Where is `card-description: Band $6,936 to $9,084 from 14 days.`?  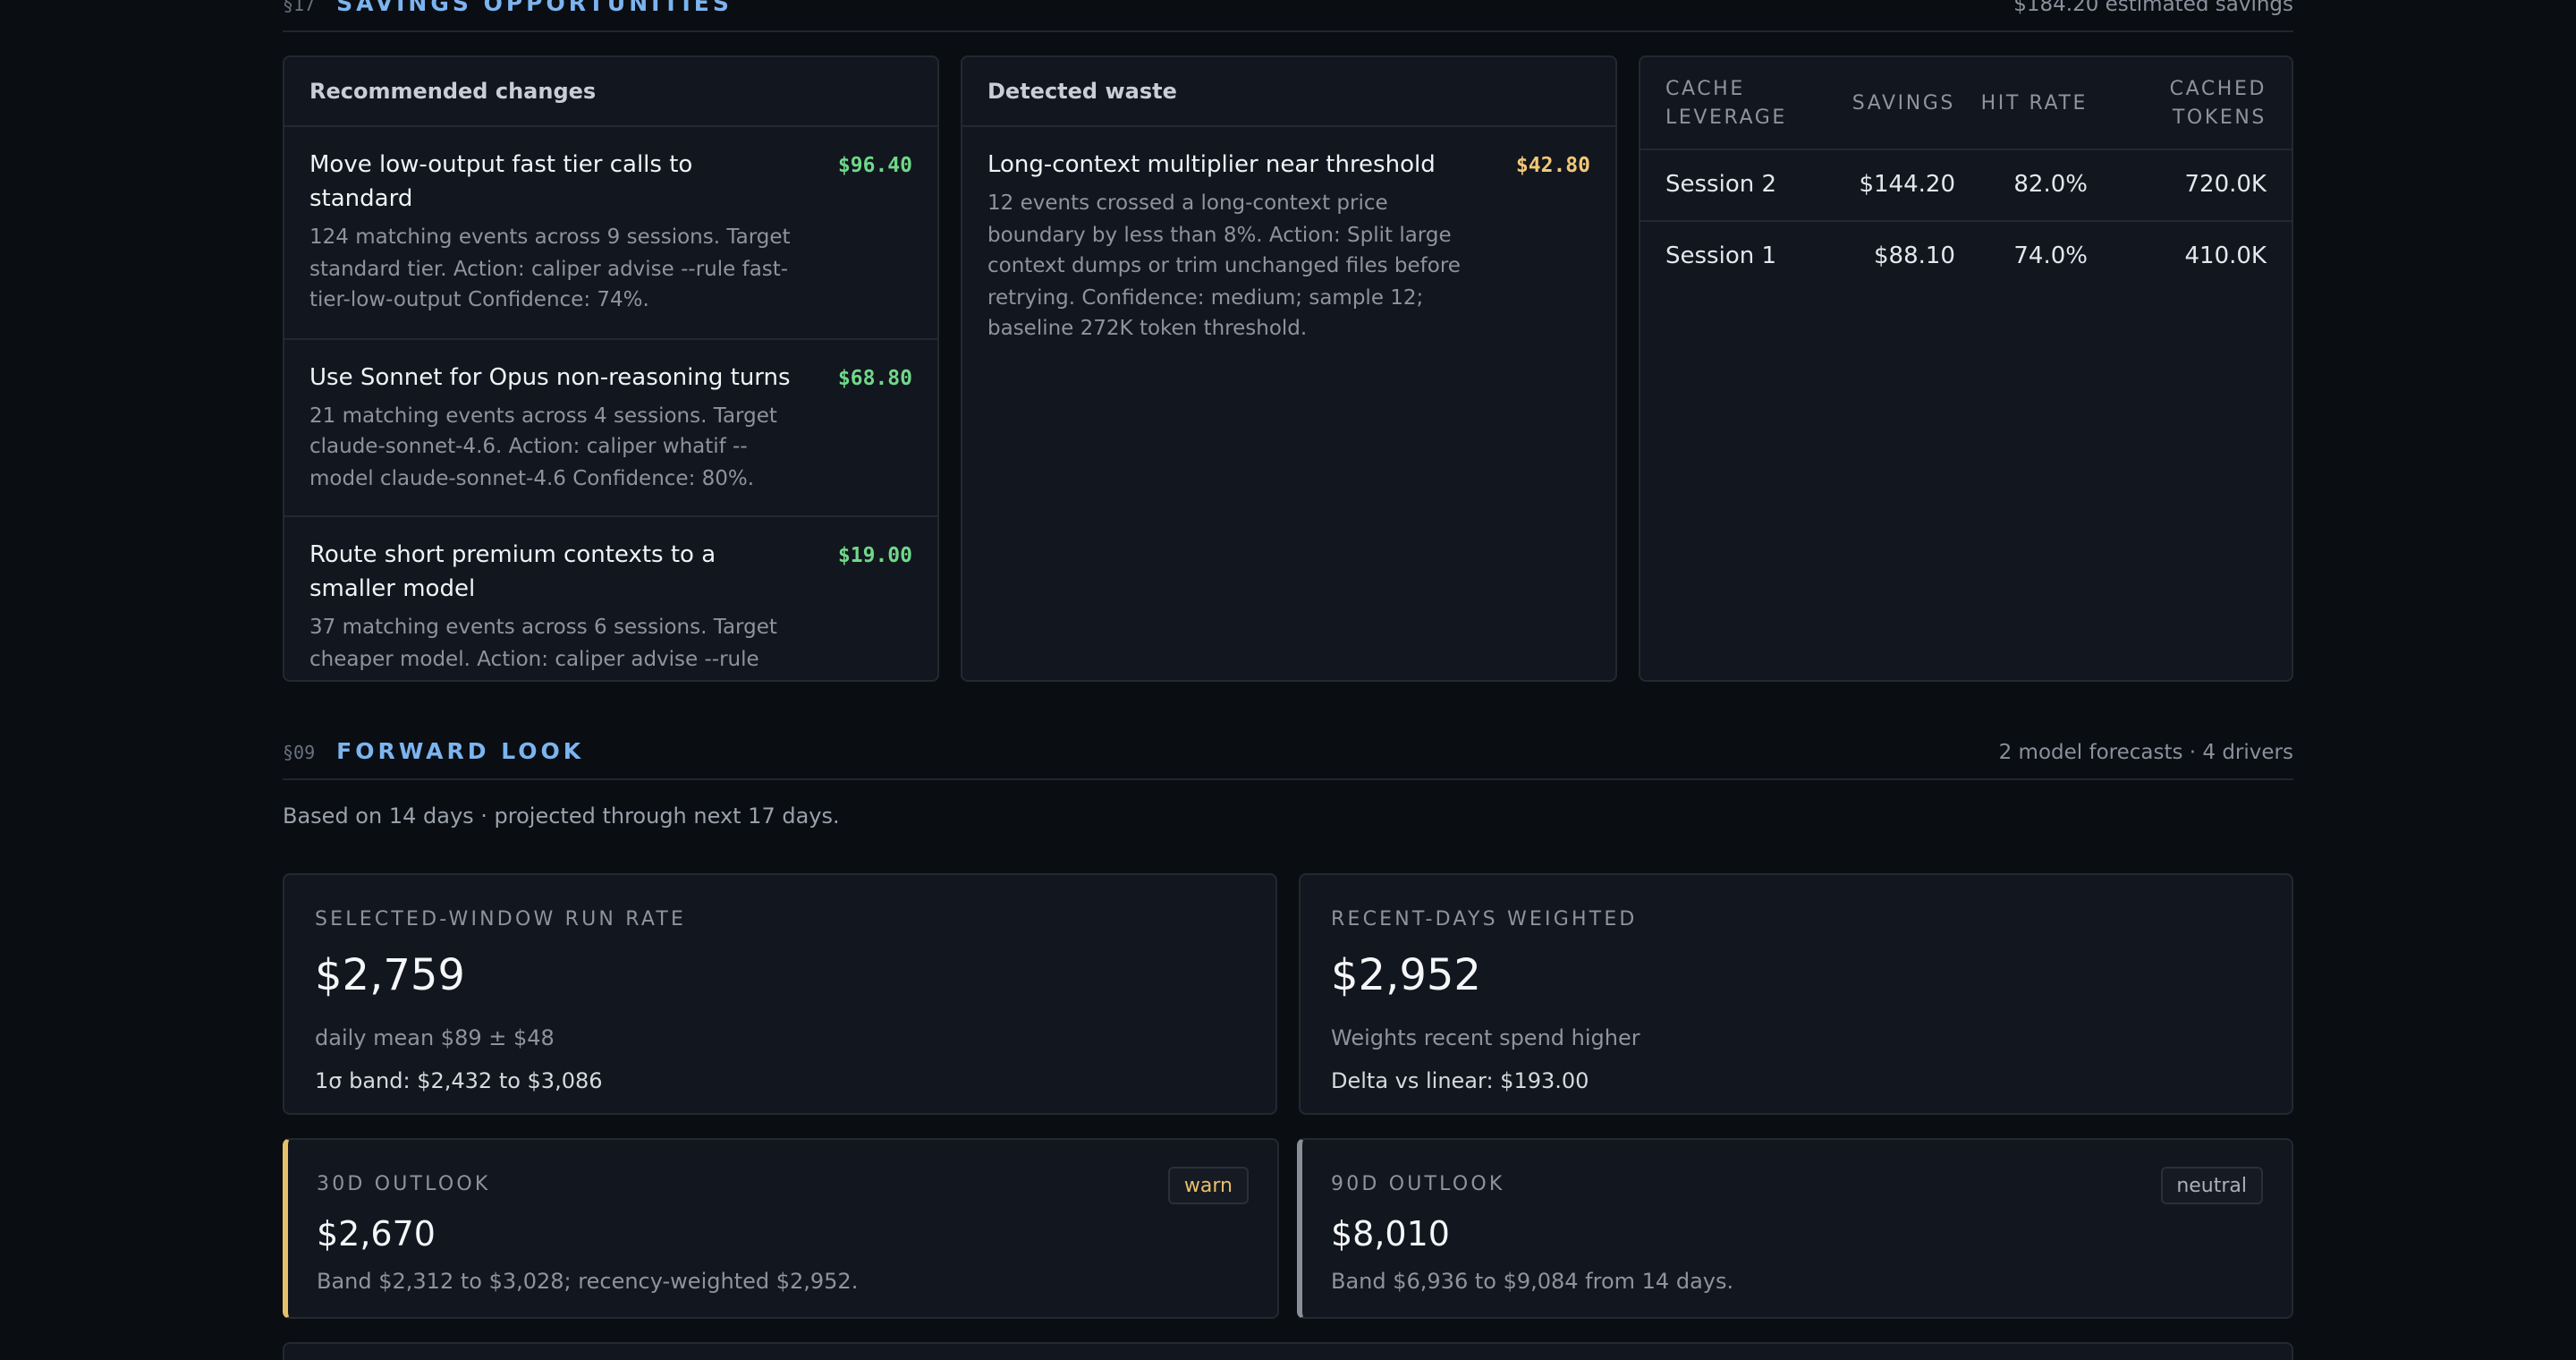
card-description: Band $6,936 to $9,084 from 14 days. is located at coordinates (1532, 1281).